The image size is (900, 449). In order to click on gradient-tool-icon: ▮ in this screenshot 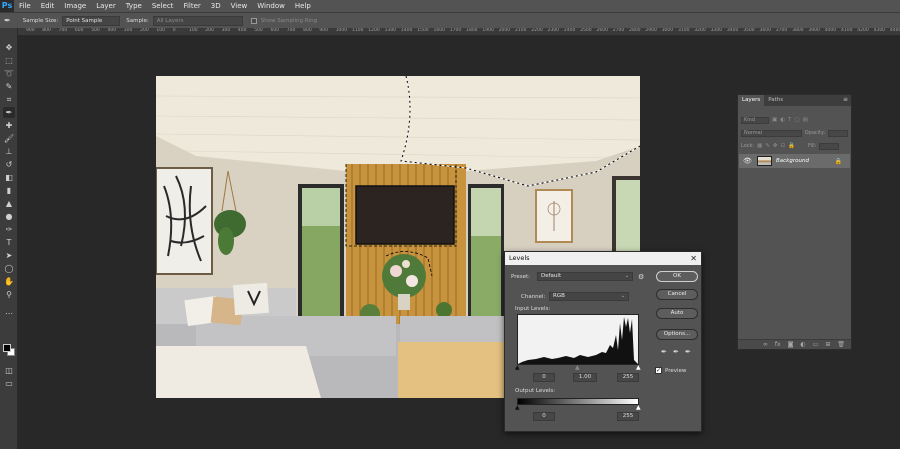, I will do `click(9, 190)`.